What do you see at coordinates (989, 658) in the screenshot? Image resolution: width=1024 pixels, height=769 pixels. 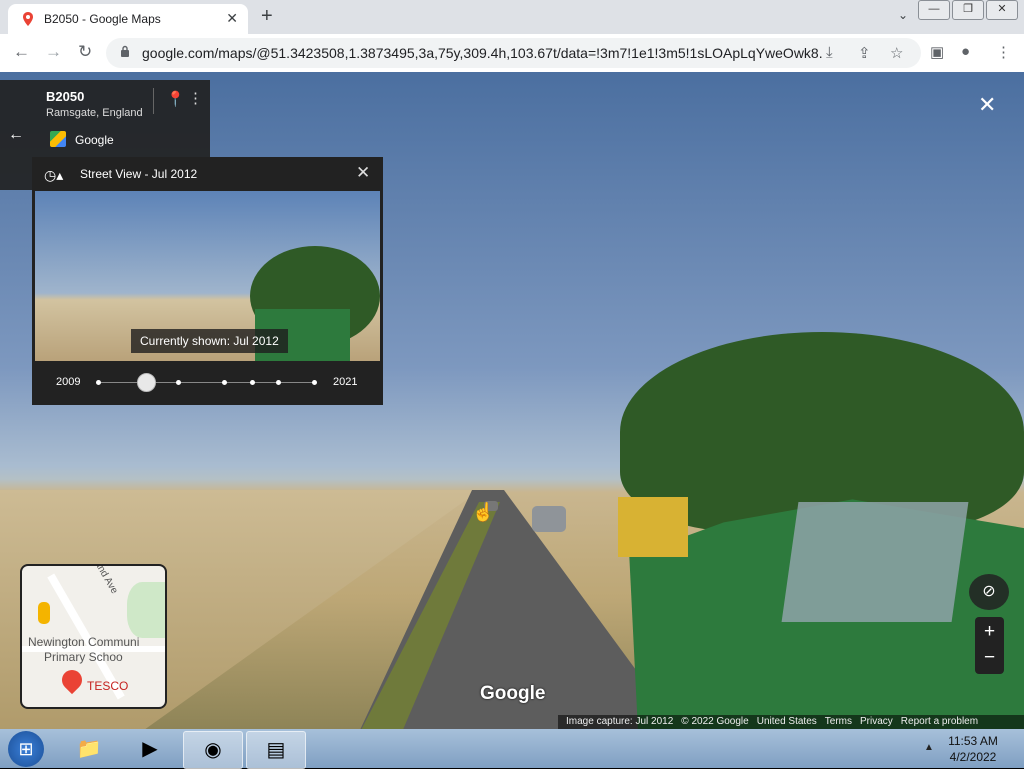 I see `zoom-out-button: −` at bounding box center [989, 658].